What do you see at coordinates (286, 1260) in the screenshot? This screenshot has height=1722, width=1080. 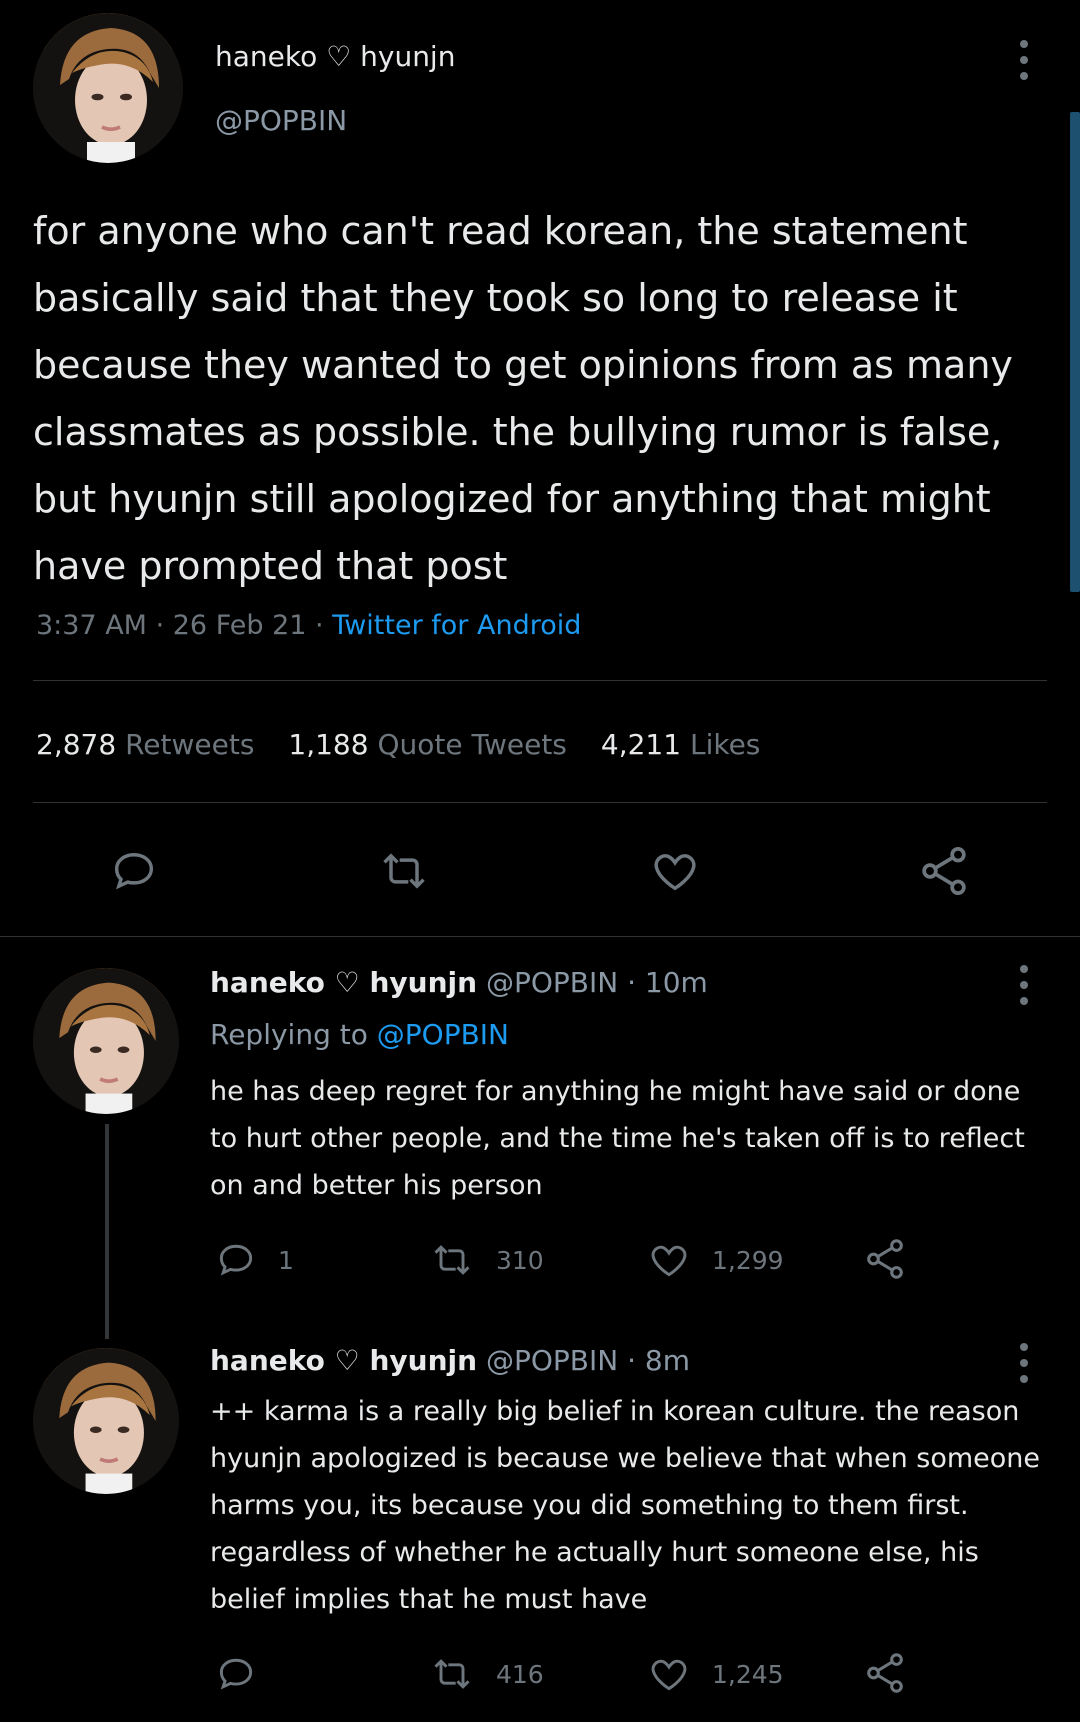 I see `reply-count: 1` at bounding box center [286, 1260].